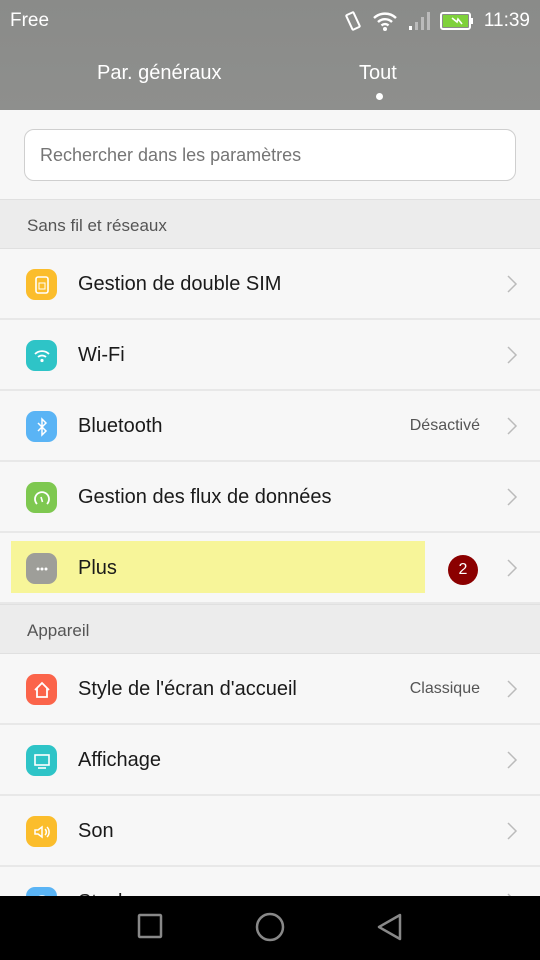  Describe the element at coordinates (205, 497) in the screenshot. I see `item-label: Gestion des flux de données` at that location.